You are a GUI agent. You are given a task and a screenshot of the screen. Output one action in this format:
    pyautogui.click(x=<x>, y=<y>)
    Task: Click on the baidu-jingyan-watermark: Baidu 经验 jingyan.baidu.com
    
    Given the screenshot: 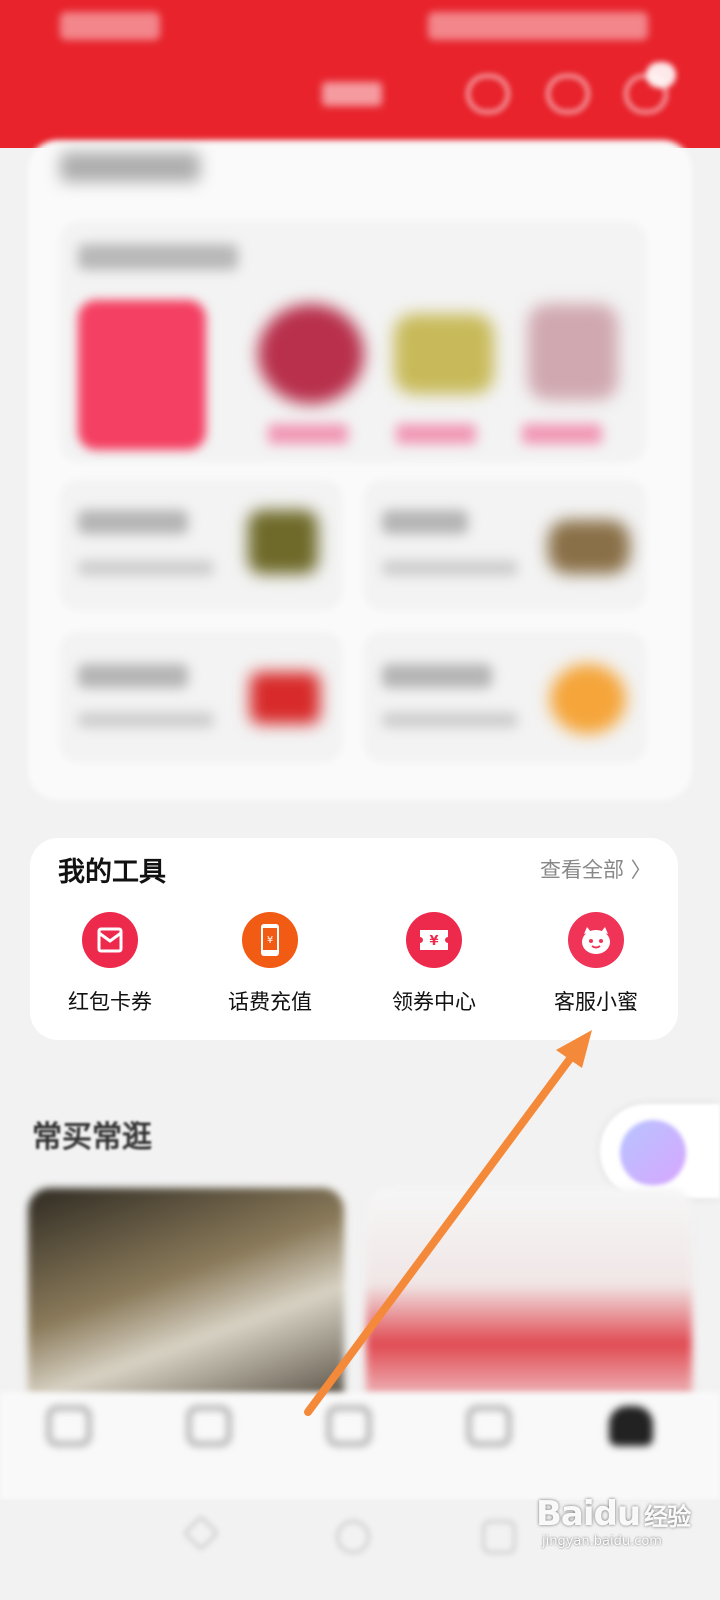 What is the action you would take?
    pyautogui.click(x=624, y=1538)
    